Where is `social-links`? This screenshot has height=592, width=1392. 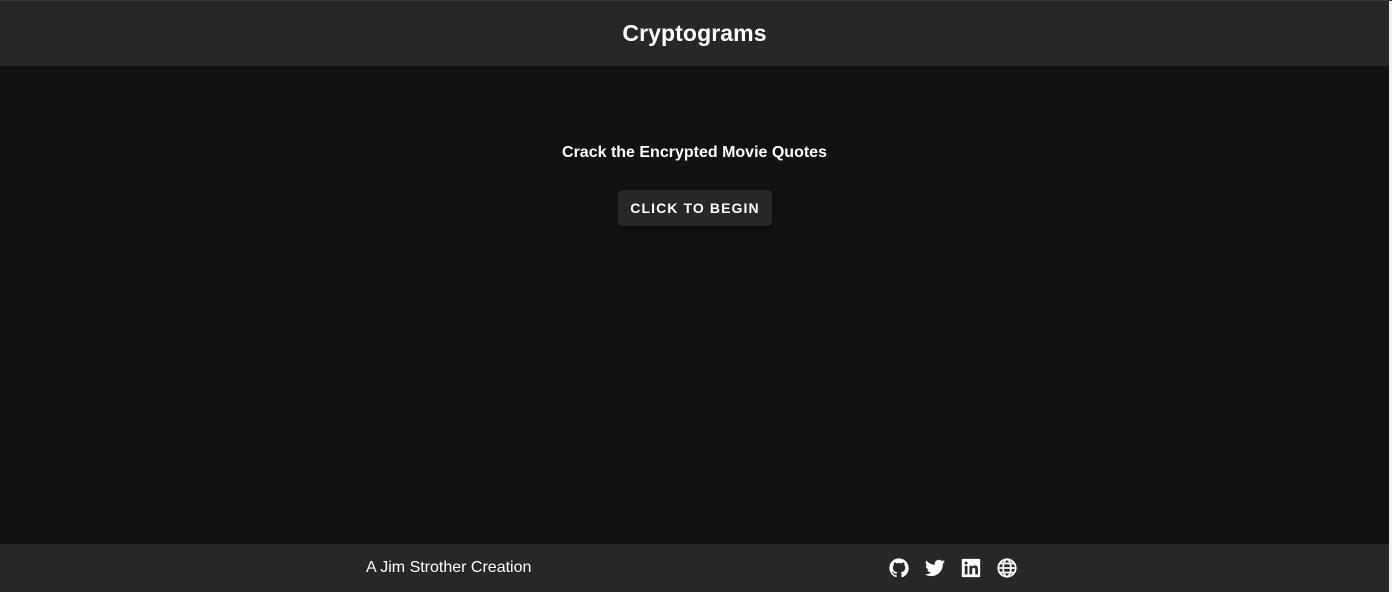 social-links is located at coordinates (953, 568).